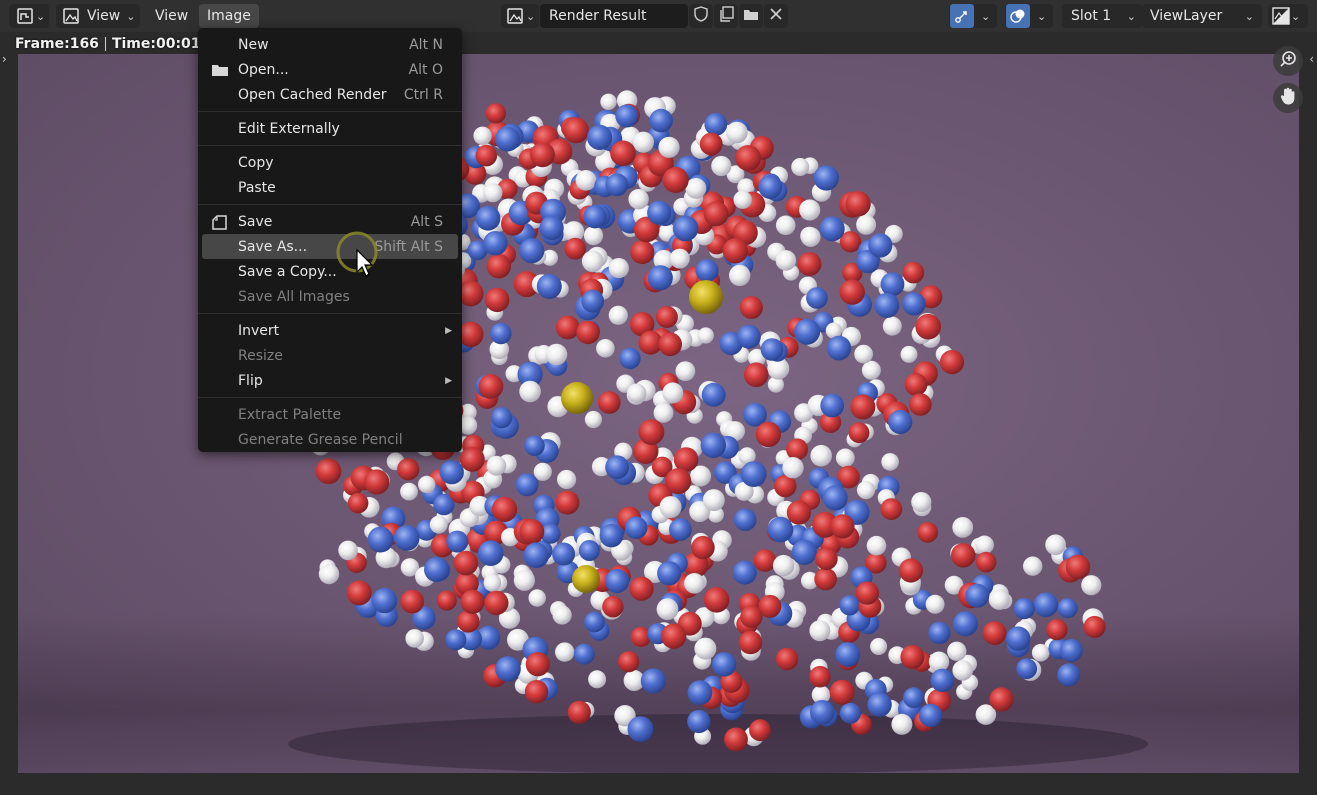 Image resolution: width=1317 pixels, height=795 pixels. What do you see at coordinates (330, 94) in the screenshot?
I see `menu-item-open-cached-render: Open Cached Render Ctrl R` at bounding box center [330, 94].